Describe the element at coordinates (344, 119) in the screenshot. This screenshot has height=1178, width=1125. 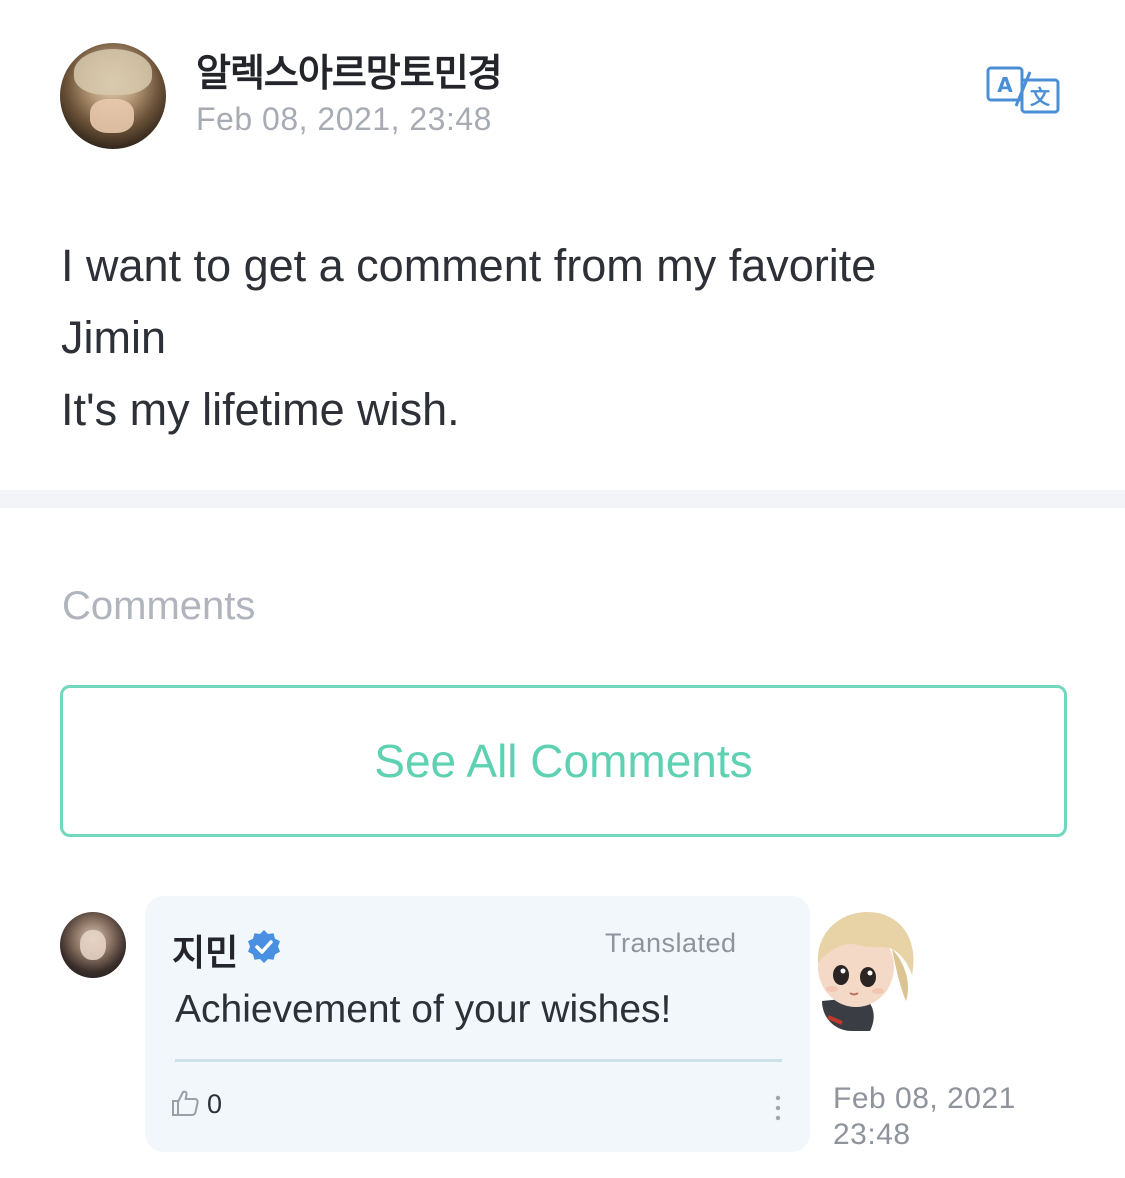
I see `post-date: Feb 08, 2021, 23:48` at that location.